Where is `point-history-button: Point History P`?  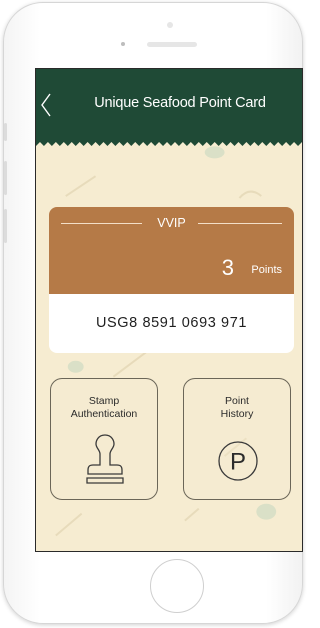 point-history-button: Point History P is located at coordinates (237, 439).